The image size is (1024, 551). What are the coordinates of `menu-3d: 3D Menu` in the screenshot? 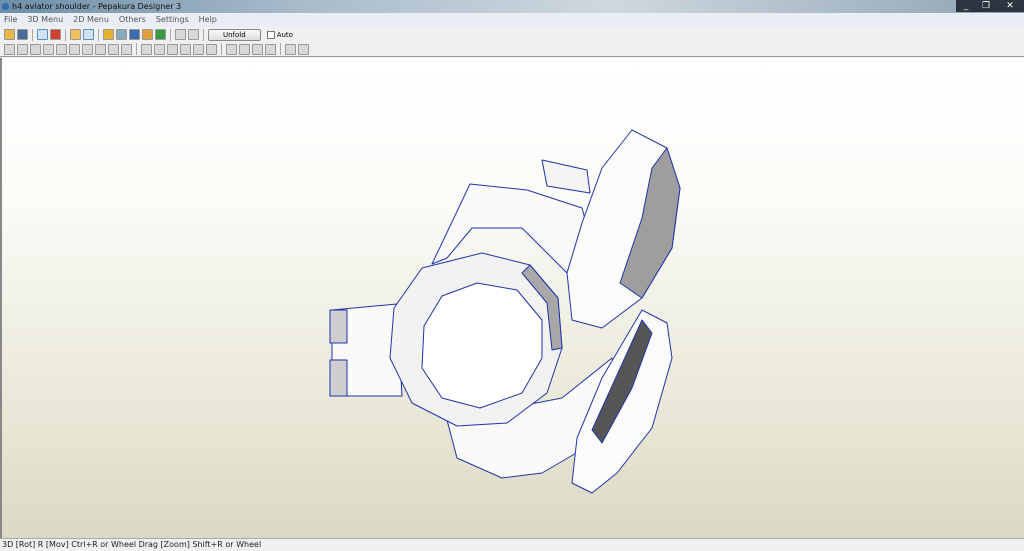 It's located at (45, 20).